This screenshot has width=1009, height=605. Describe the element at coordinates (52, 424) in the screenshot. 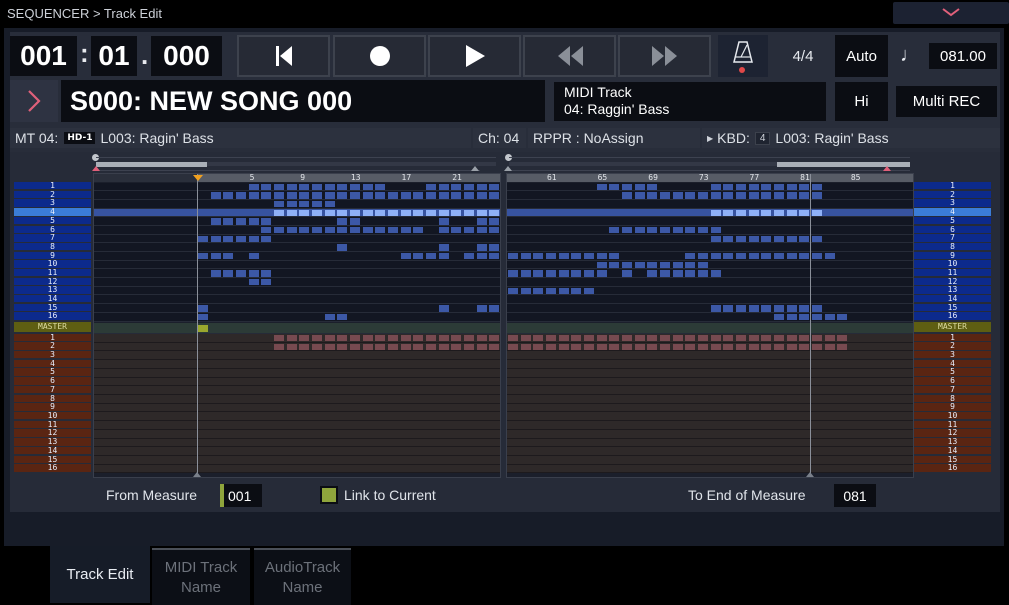

I see `audio-track-label: 11` at that location.